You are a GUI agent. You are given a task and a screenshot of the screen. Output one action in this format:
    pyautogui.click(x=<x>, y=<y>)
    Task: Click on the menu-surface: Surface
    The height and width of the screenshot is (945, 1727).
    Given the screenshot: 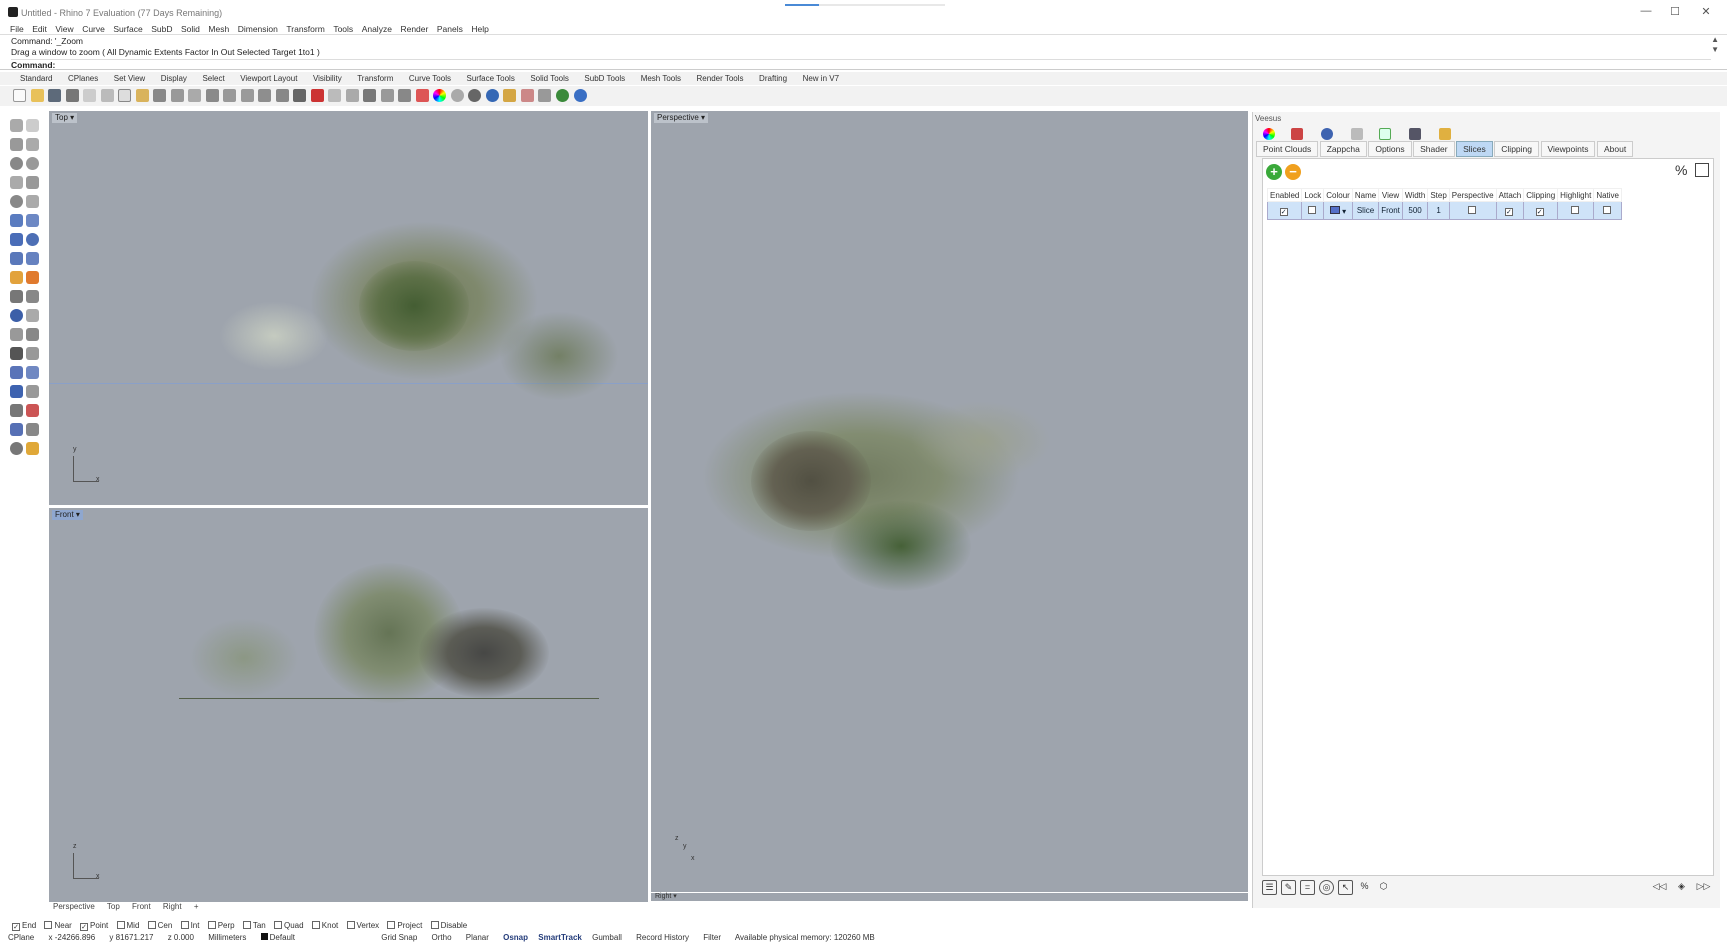 What is the action you would take?
    pyautogui.click(x=127, y=29)
    